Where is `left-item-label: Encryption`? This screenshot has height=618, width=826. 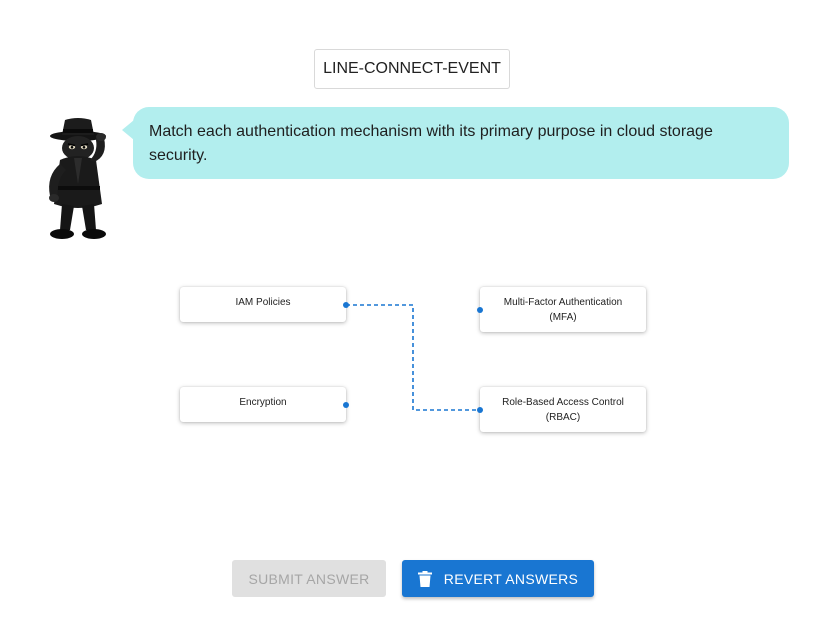 left-item-label: Encryption is located at coordinates (263, 402).